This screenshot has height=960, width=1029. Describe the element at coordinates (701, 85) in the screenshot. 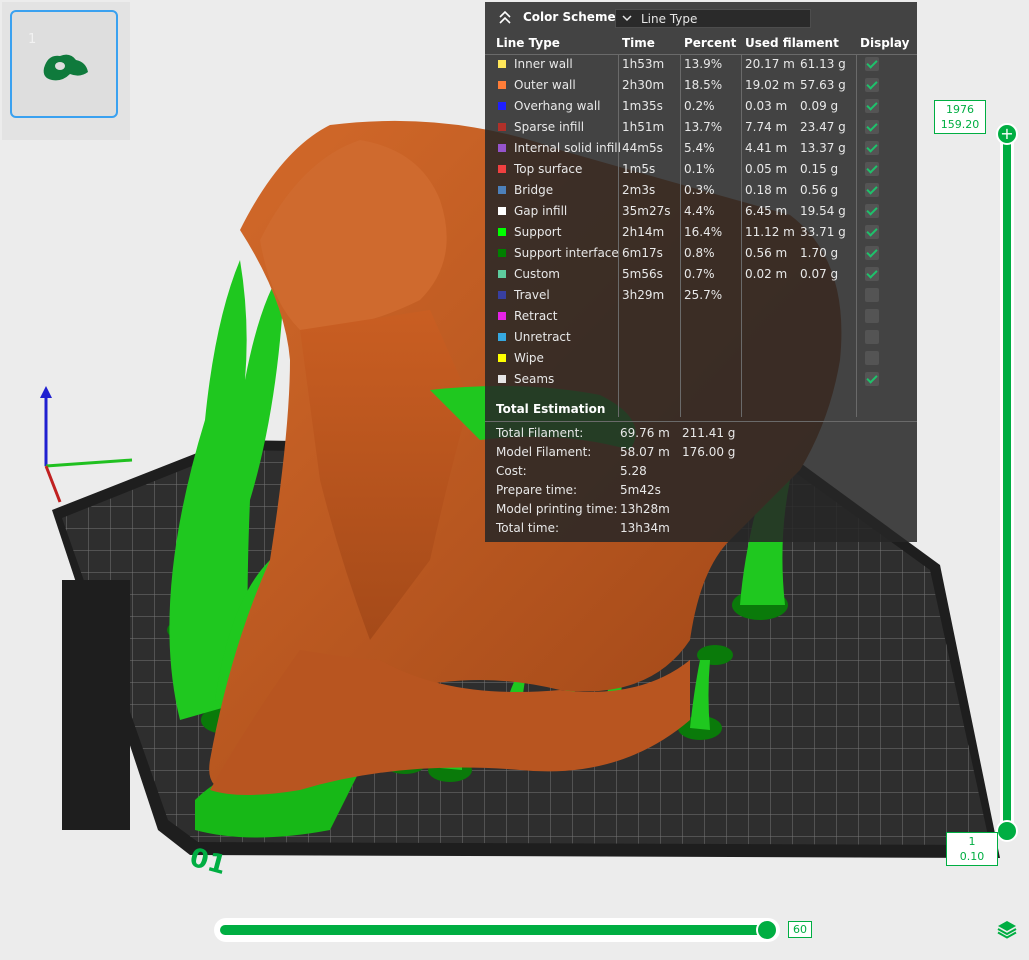

I see `legend-row: Outer wall 2h30m 18.5% 19.02 m 57.63 g` at that location.